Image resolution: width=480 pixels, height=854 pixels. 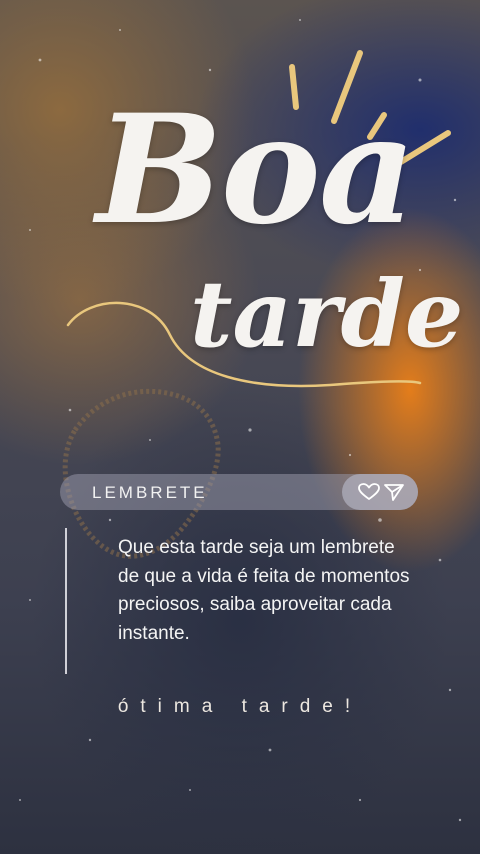 I want to click on action-icons-pill, so click(x=380, y=492).